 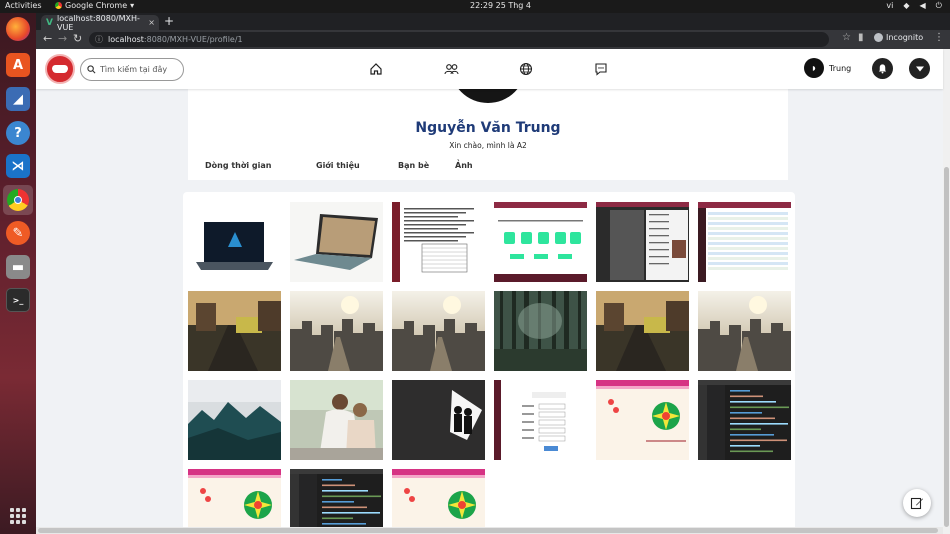 I want to click on edit-post-button, so click(x=917, y=503).